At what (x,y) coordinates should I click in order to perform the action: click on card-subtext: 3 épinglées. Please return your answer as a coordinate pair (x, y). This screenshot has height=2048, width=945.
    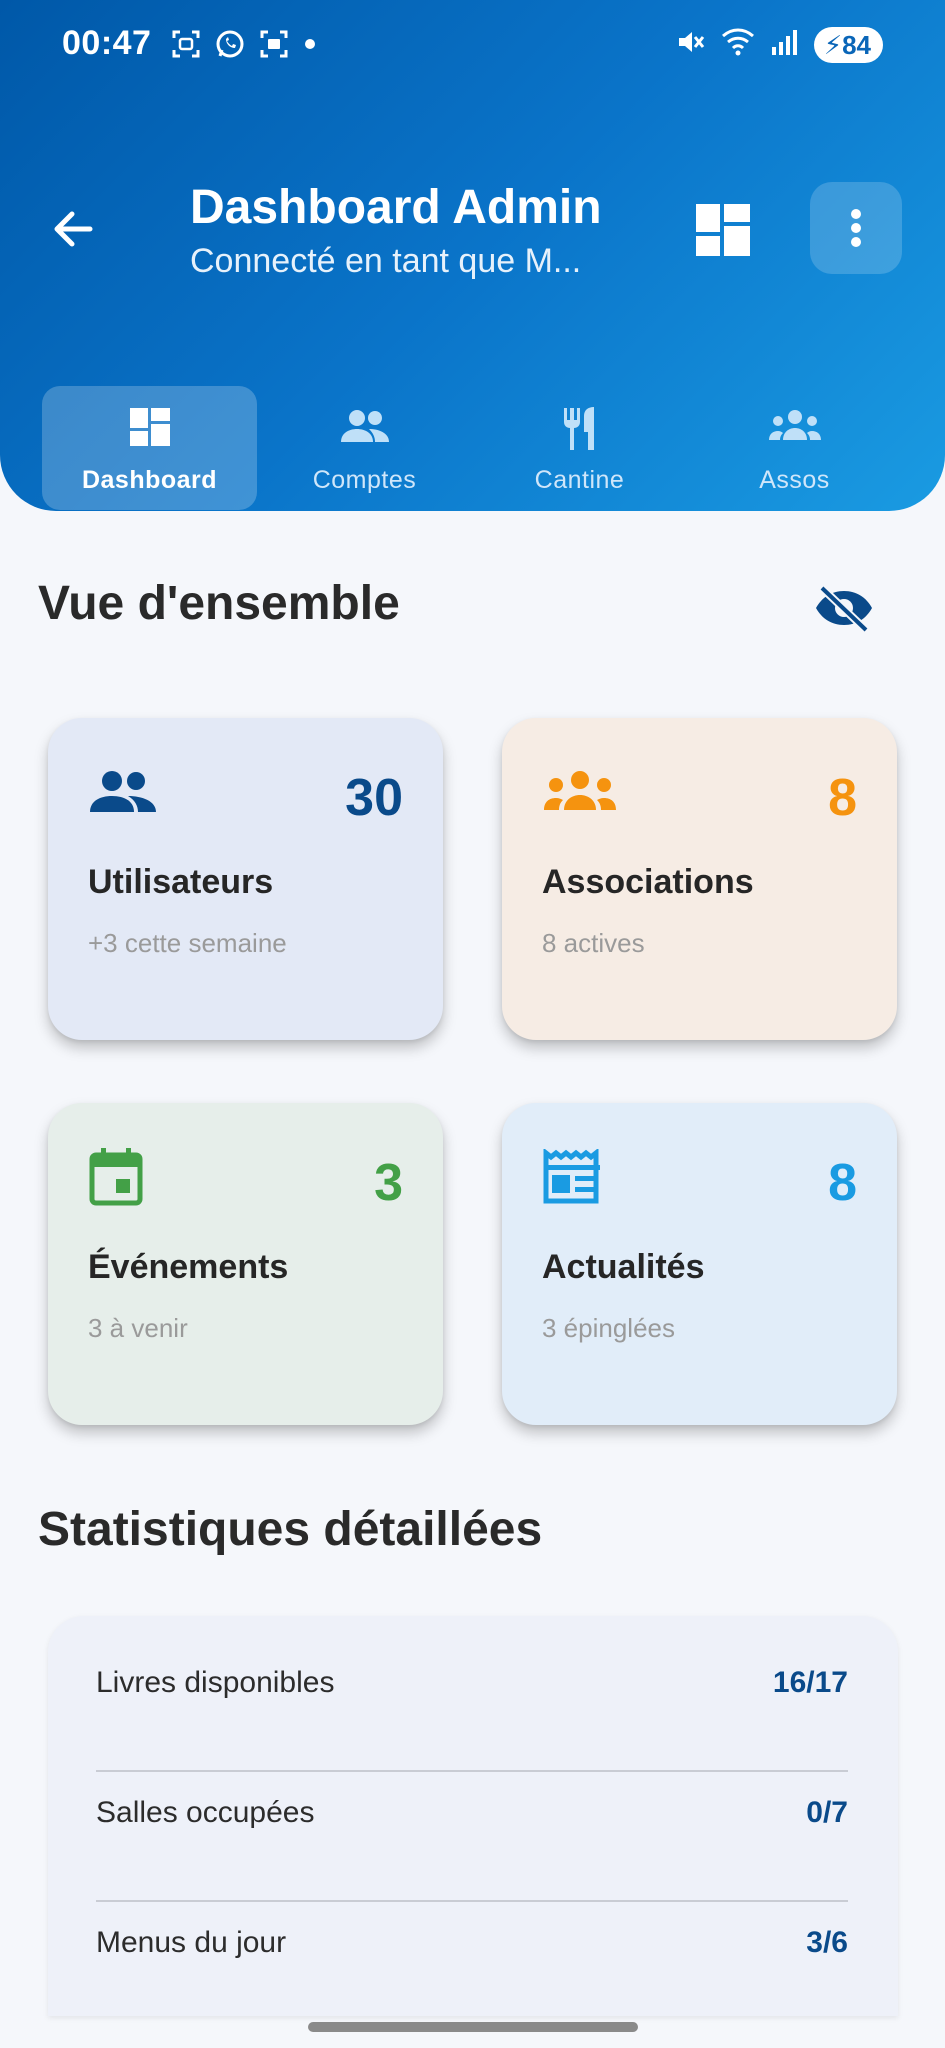
    Looking at the image, I should click on (608, 1328).